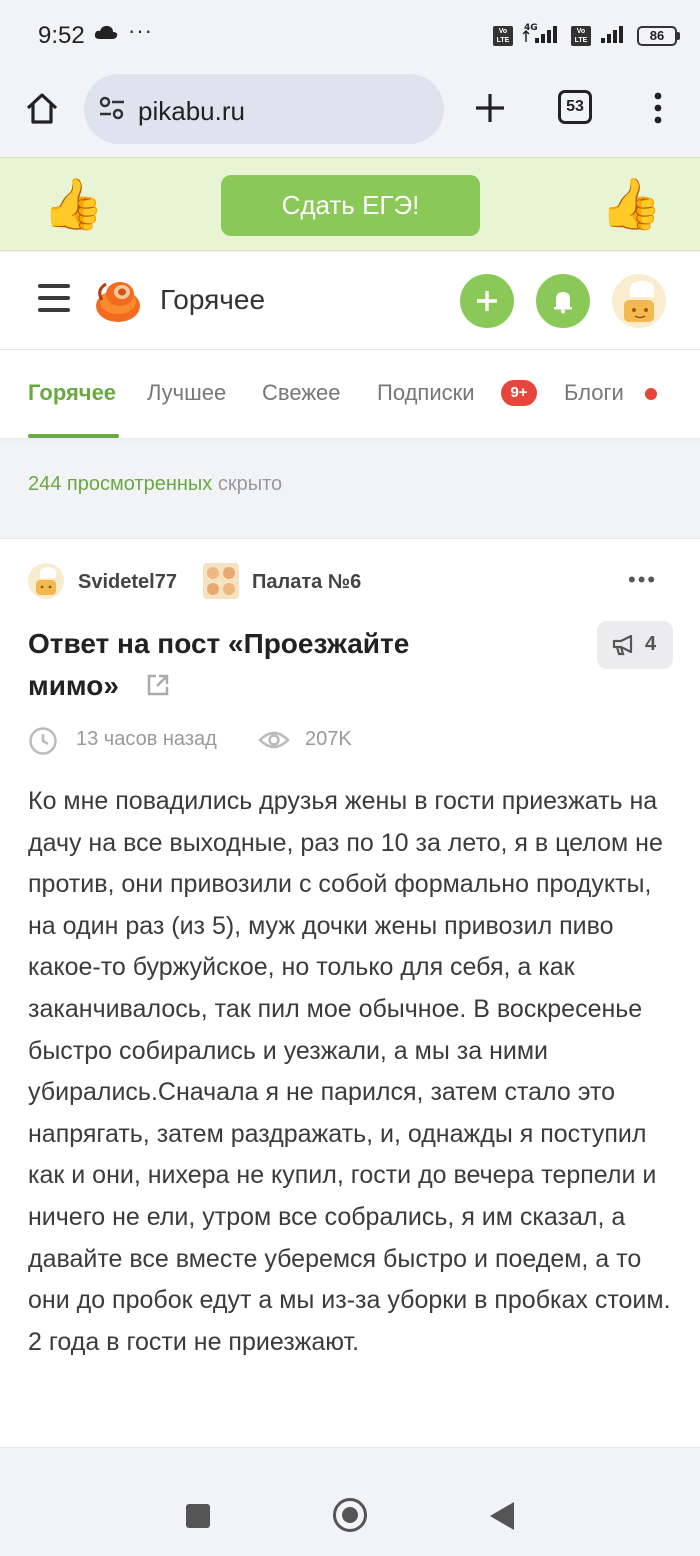 Image resolution: width=700 pixels, height=1556 pixels. I want to click on status-indicators: Vo LTE 4G Vo LTE 86, so click(586, 35).